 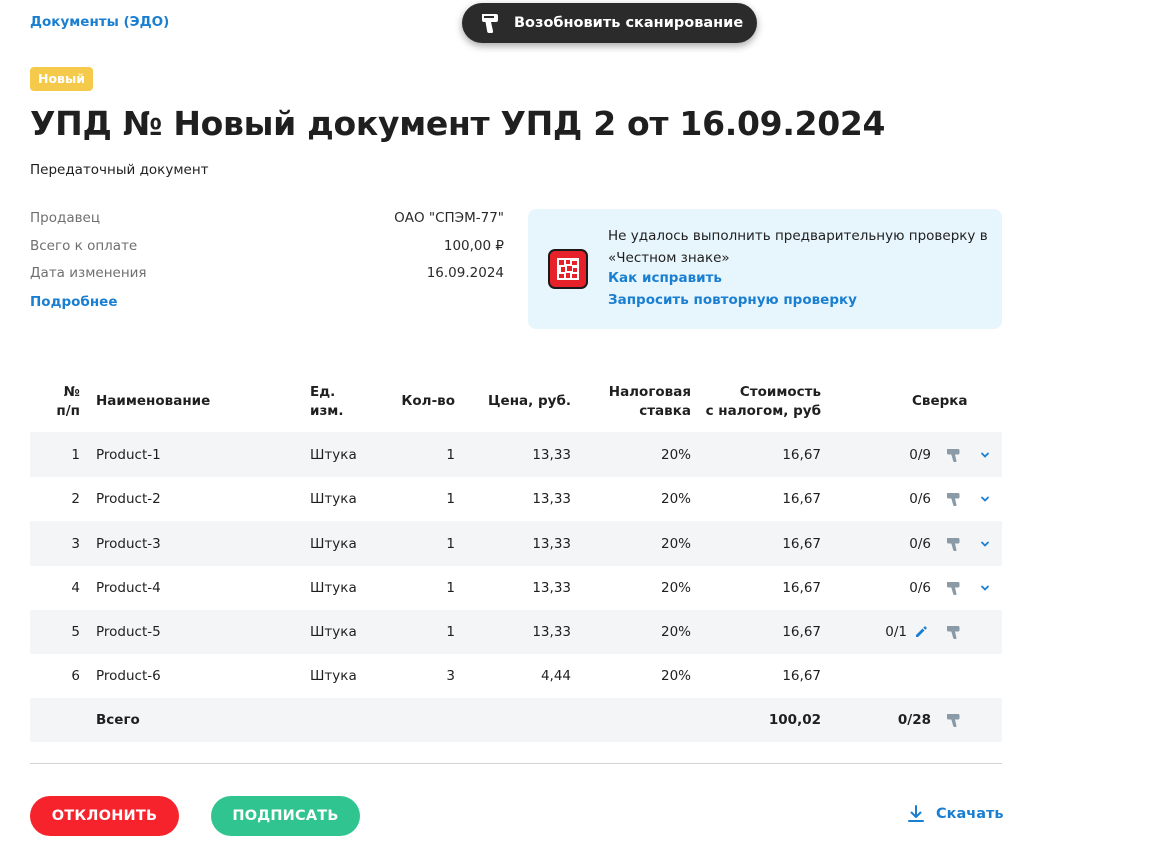 What do you see at coordinates (128, 543) in the screenshot?
I see `cell-name: Product-3` at bounding box center [128, 543].